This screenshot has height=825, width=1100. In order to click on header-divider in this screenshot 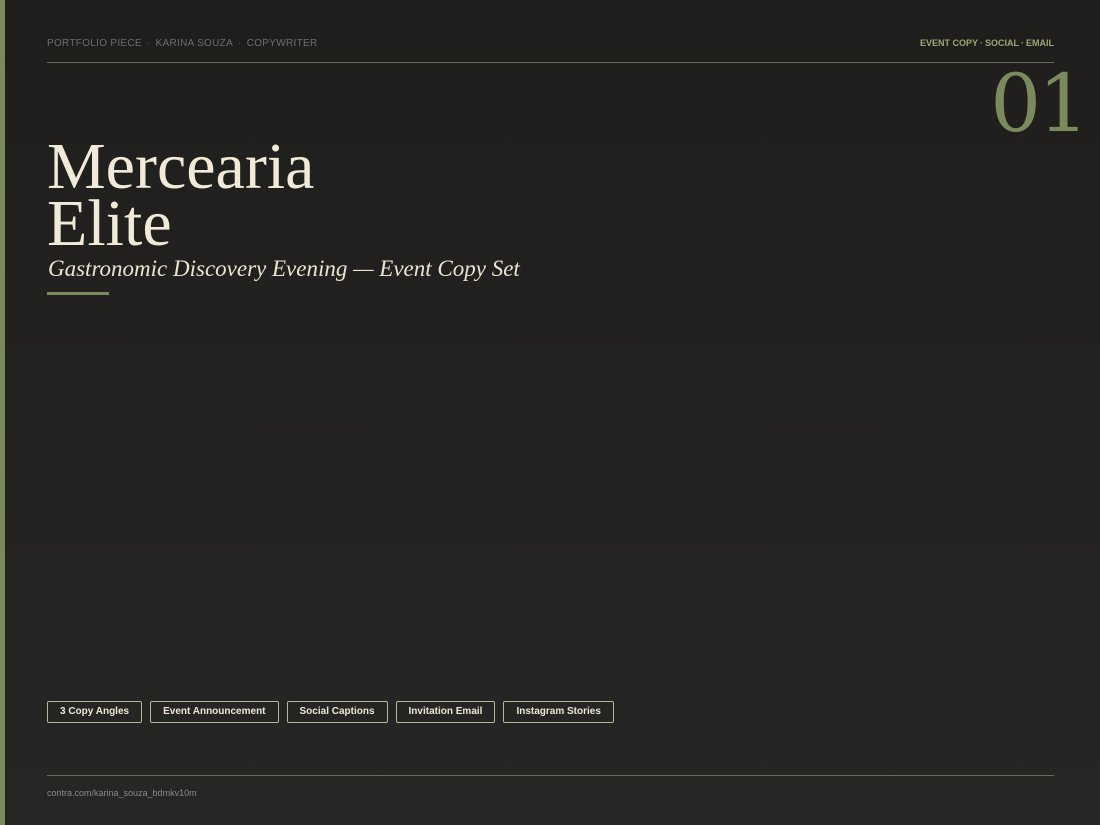, I will do `click(550, 62)`.